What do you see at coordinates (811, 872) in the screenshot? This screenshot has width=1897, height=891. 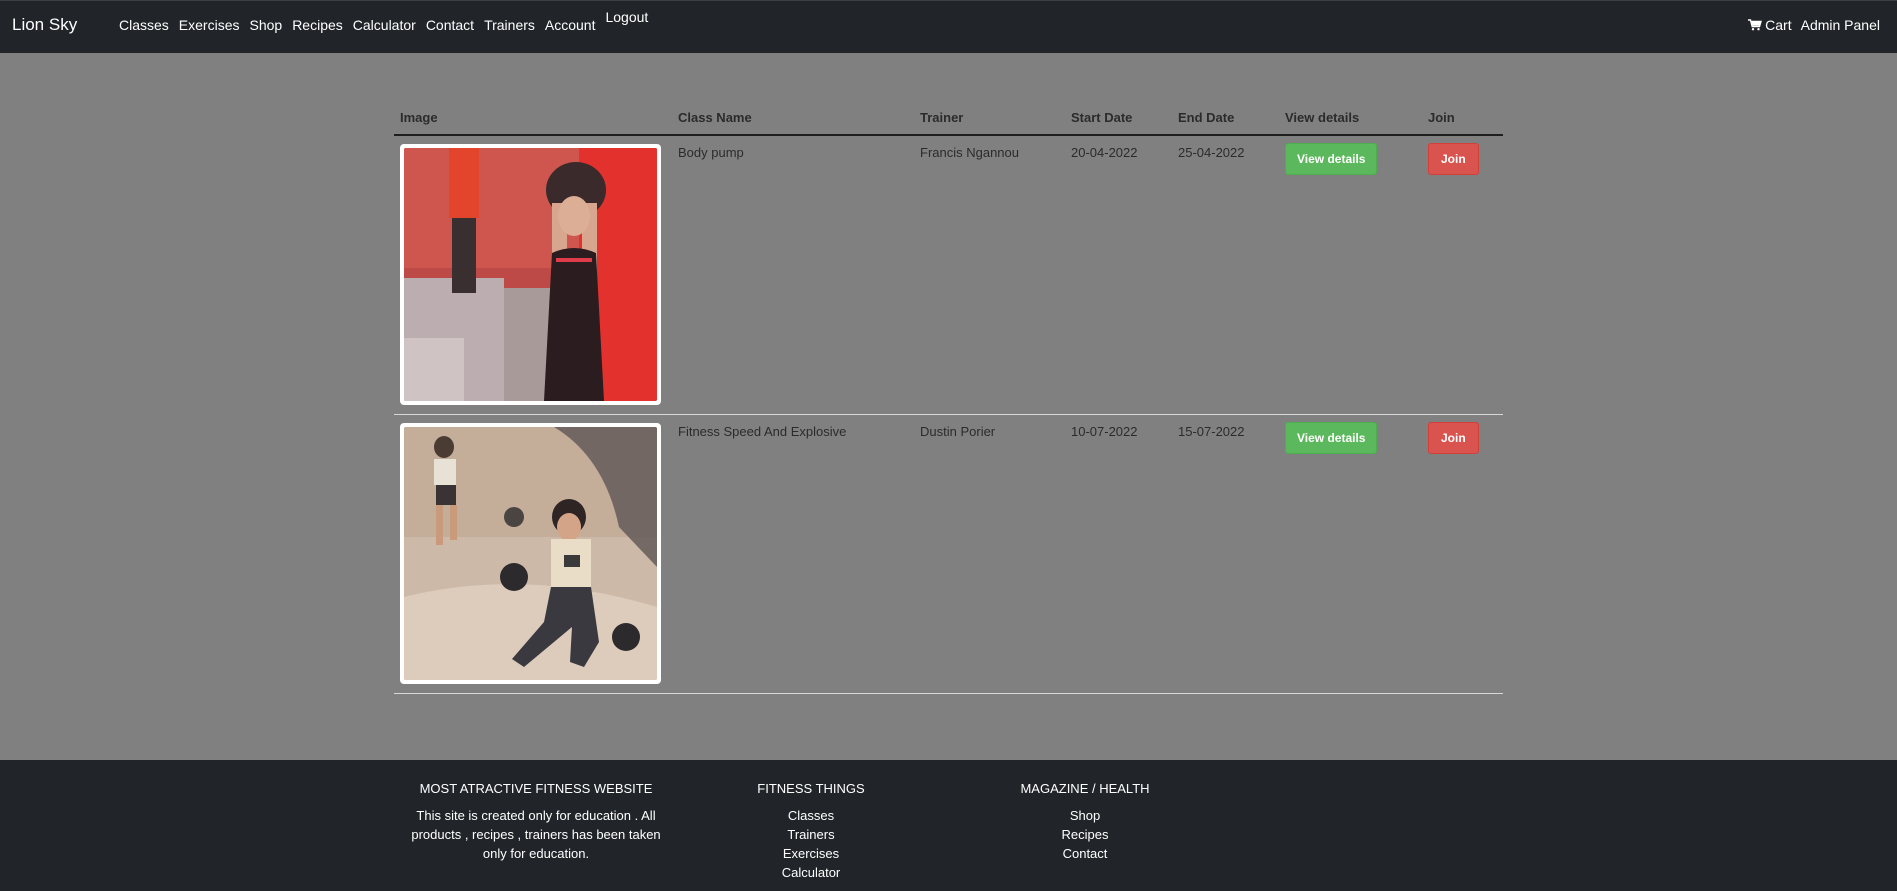 I see `footer-link-calculator: Calculator` at bounding box center [811, 872].